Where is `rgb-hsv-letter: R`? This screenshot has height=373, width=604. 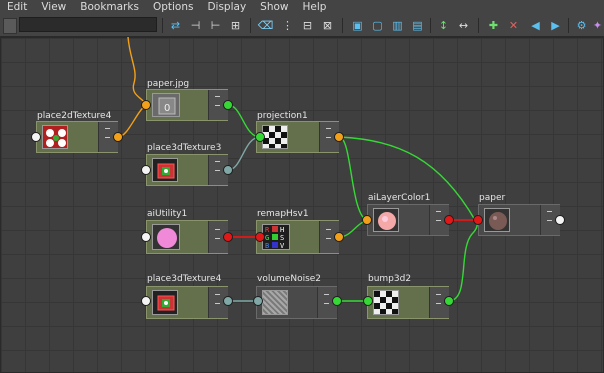 rgb-hsv-letter: R is located at coordinates (267, 230).